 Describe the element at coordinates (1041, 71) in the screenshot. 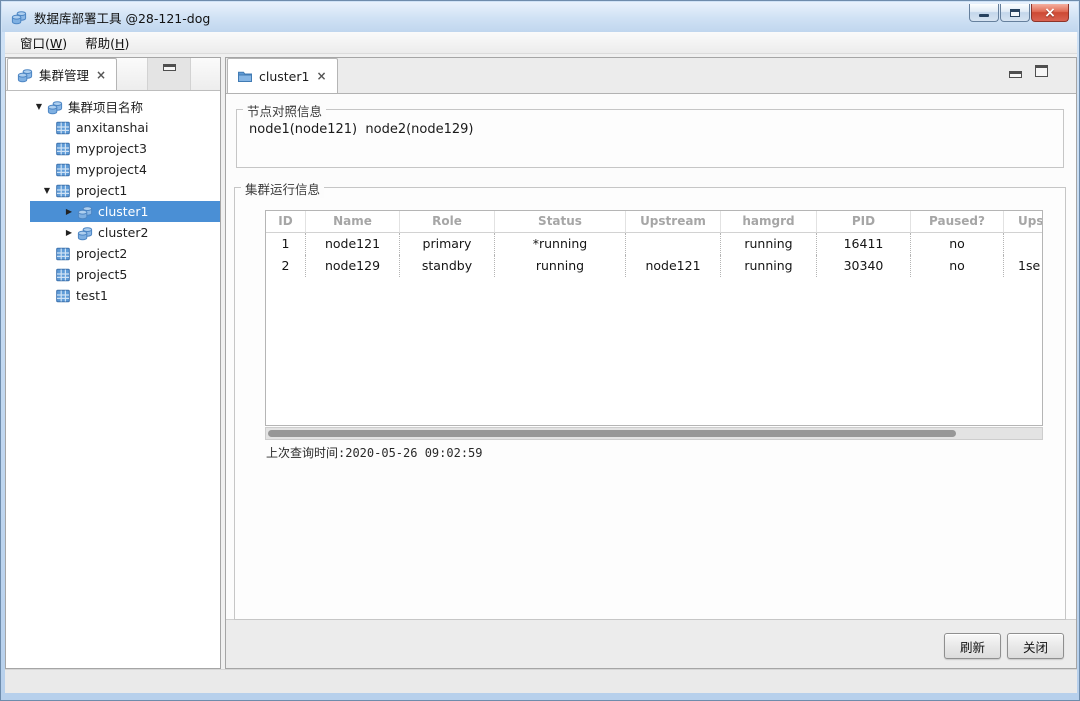

I see `maximize-editor-icon` at that location.